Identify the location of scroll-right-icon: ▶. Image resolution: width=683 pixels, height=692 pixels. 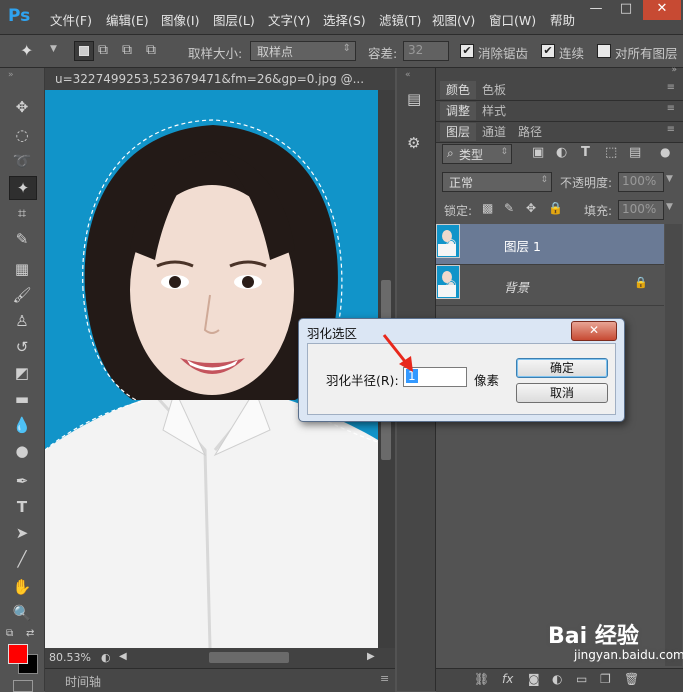
(371, 656).